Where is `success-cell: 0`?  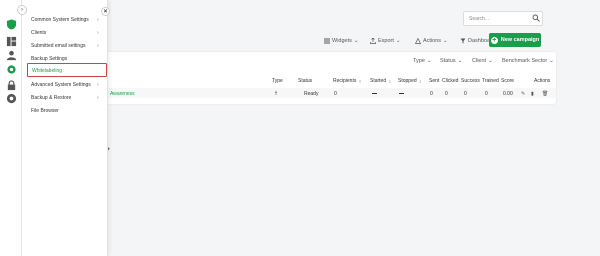 success-cell: 0 is located at coordinates (465, 94).